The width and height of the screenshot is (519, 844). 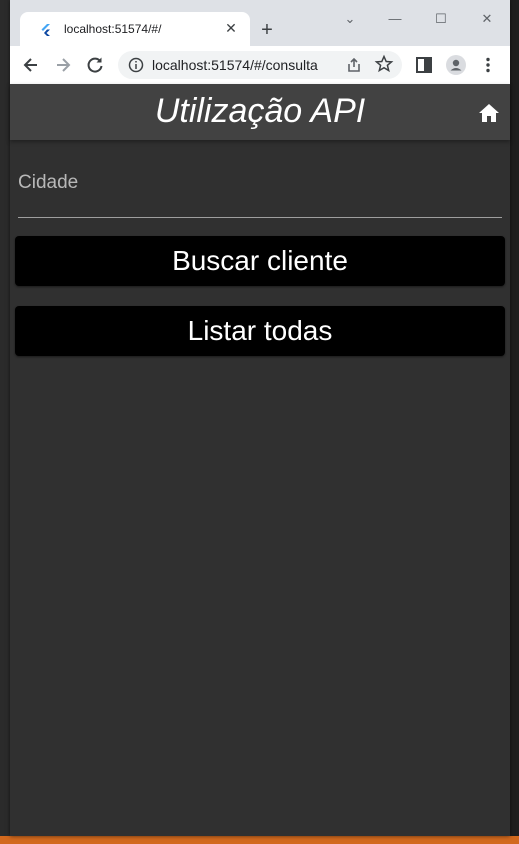 What do you see at coordinates (260, 188) in the screenshot?
I see `city-field: Cidade` at bounding box center [260, 188].